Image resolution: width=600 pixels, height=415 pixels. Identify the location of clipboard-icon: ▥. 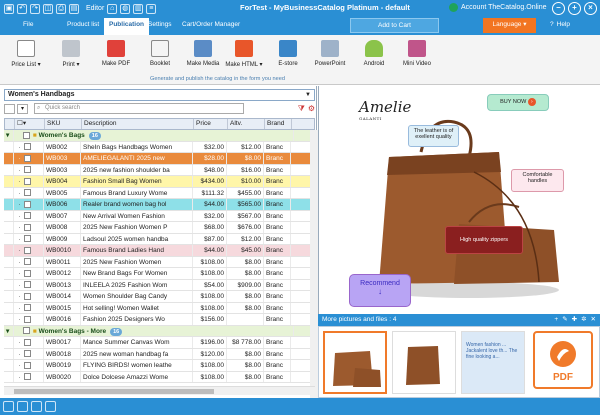
(138, 8).